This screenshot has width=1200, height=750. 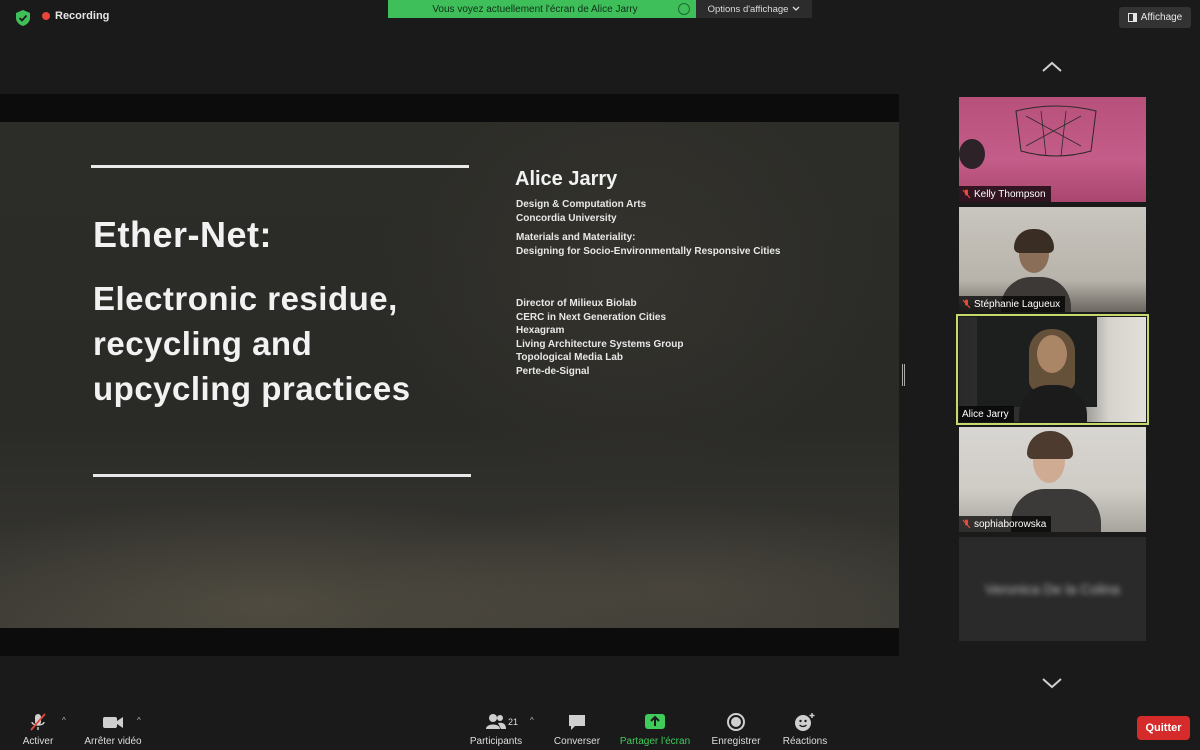 I want to click on participant-name: sophiaborowska, so click(x=1010, y=524).